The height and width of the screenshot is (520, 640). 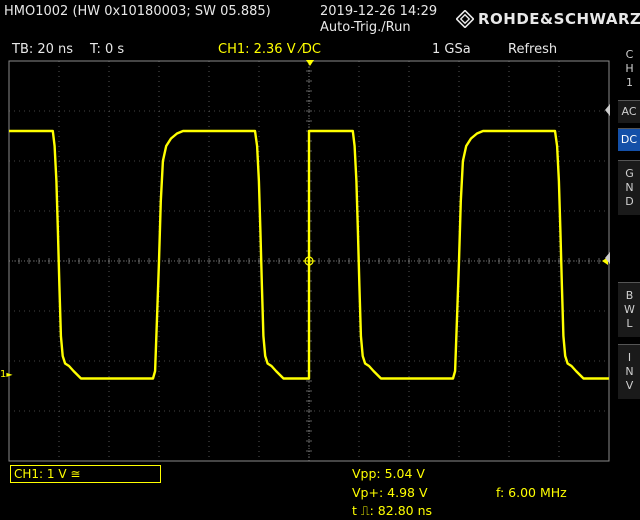 What do you see at coordinates (310, 63) in the screenshot?
I see `trigger-position-marker` at bounding box center [310, 63].